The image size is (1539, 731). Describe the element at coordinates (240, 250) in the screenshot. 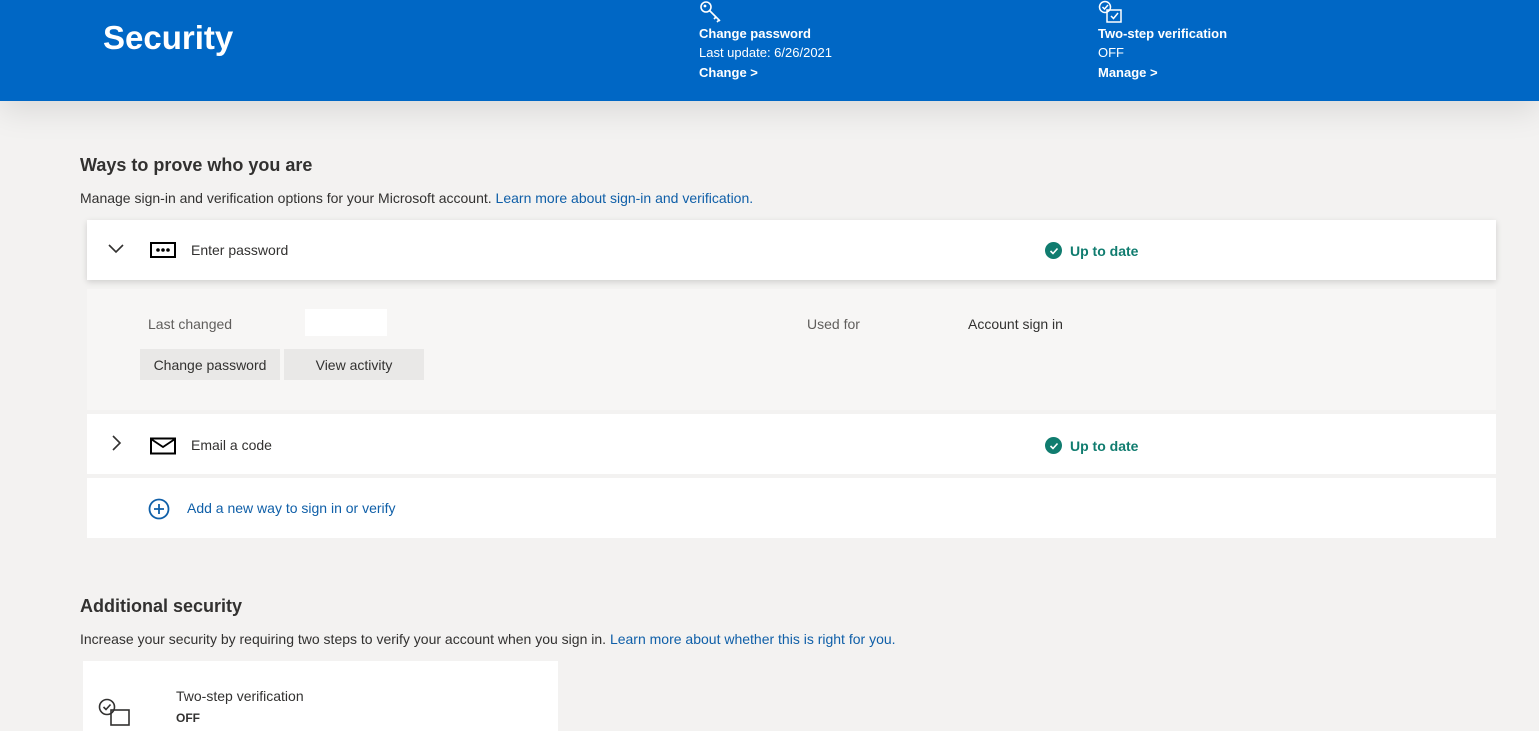

I see `method-label: Enter password` at that location.